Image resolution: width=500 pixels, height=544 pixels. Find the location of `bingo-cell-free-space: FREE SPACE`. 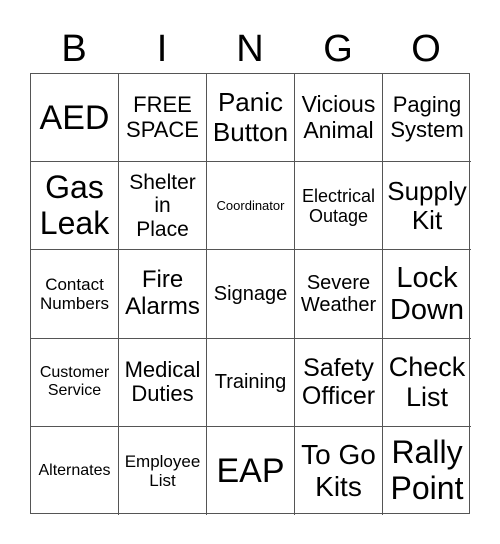

bingo-cell-free-space: FREE SPACE is located at coordinates (163, 118).